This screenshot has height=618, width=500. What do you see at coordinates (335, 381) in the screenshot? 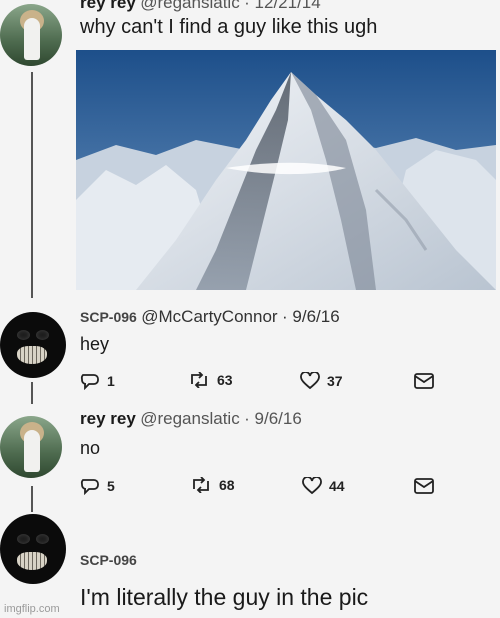
I see `like-count: 37` at bounding box center [335, 381].